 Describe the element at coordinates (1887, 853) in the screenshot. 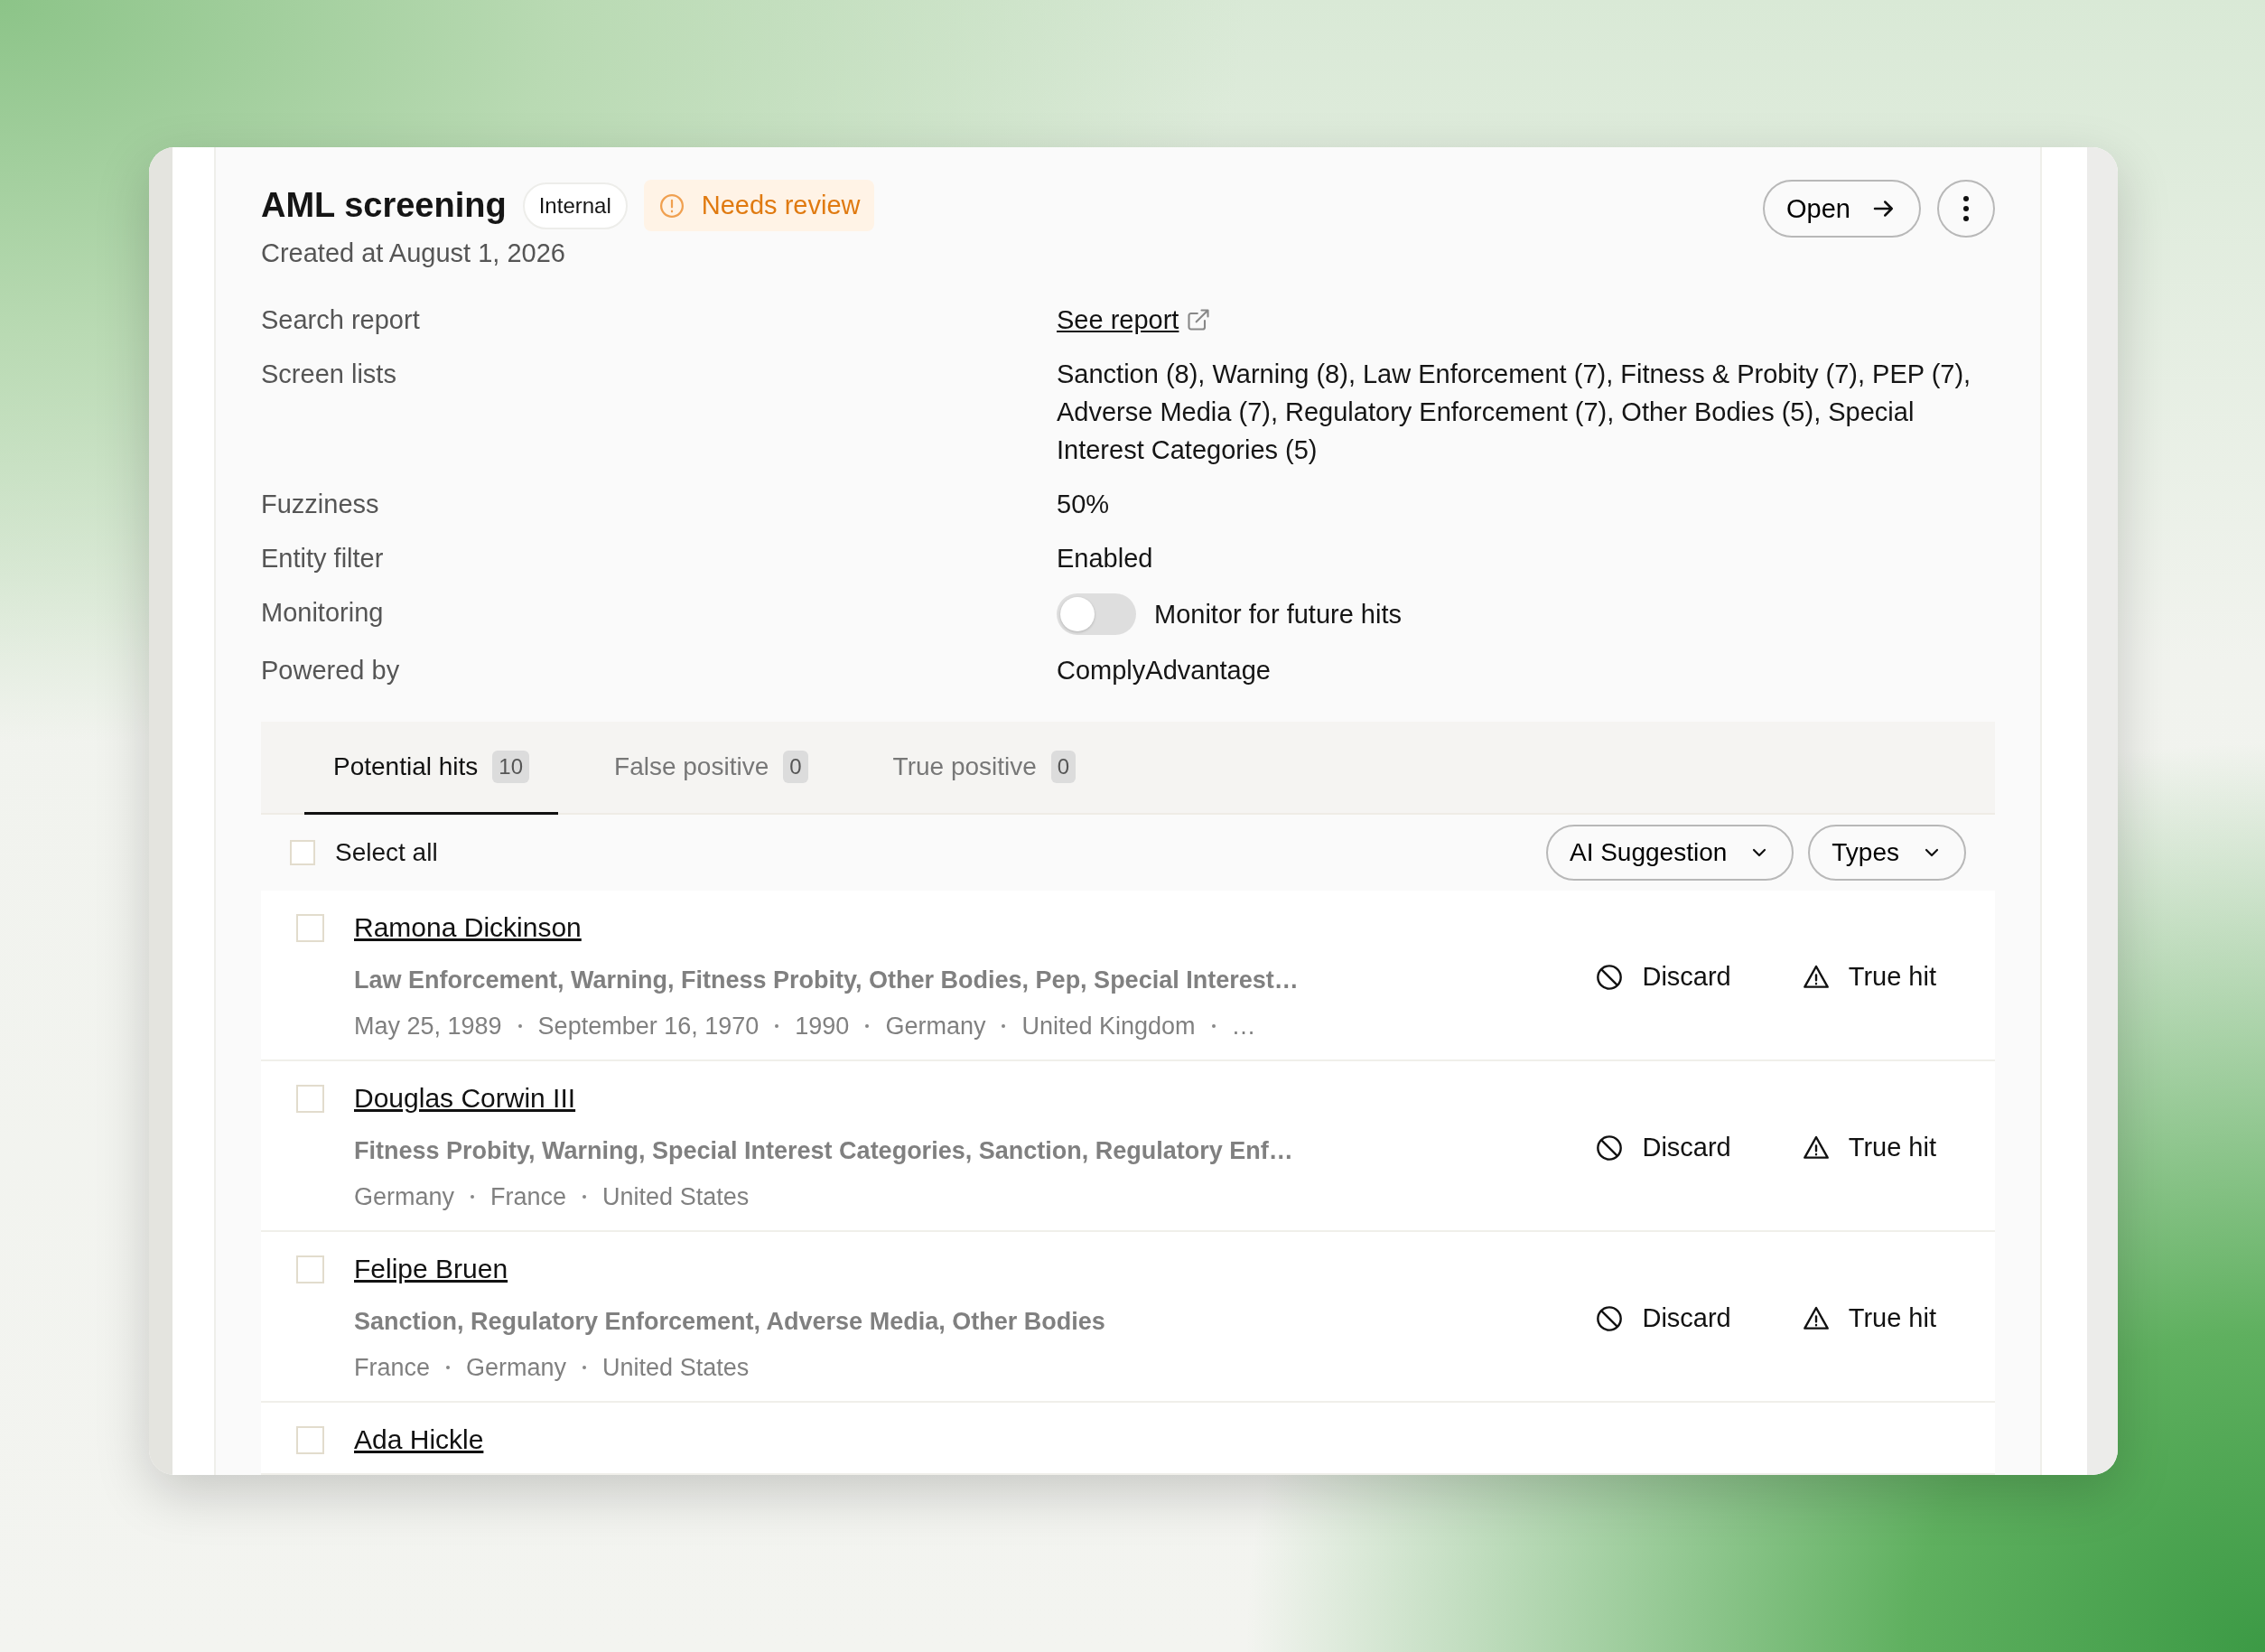

I see `filter-dropdown: Types` at that location.